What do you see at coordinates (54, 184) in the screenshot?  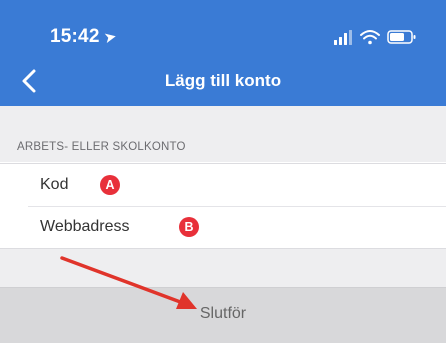 I see `list-item-label: Kod` at bounding box center [54, 184].